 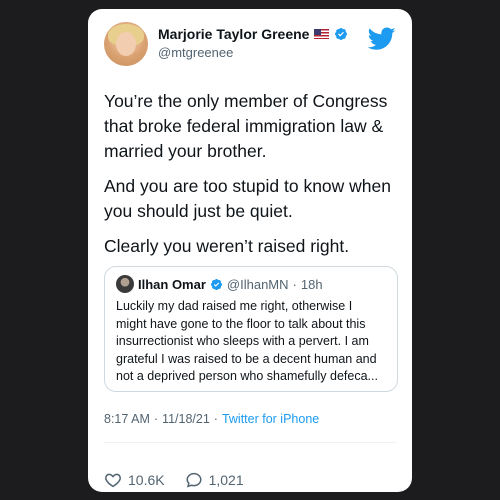 What do you see at coordinates (126, 44) in the screenshot?
I see `author-avatar` at bounding box center [126, 44].